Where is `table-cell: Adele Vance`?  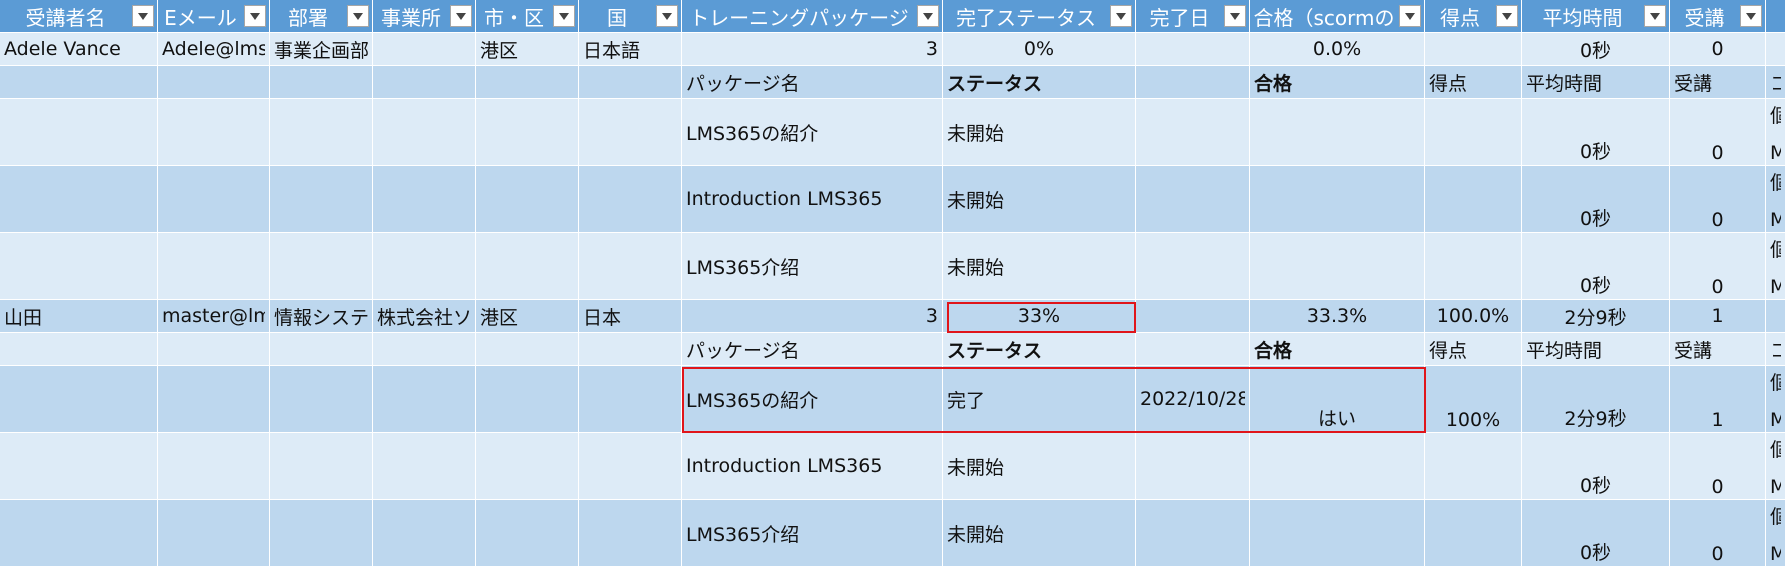
table-cell: Adele Vance is located at coordinates (79, 49).